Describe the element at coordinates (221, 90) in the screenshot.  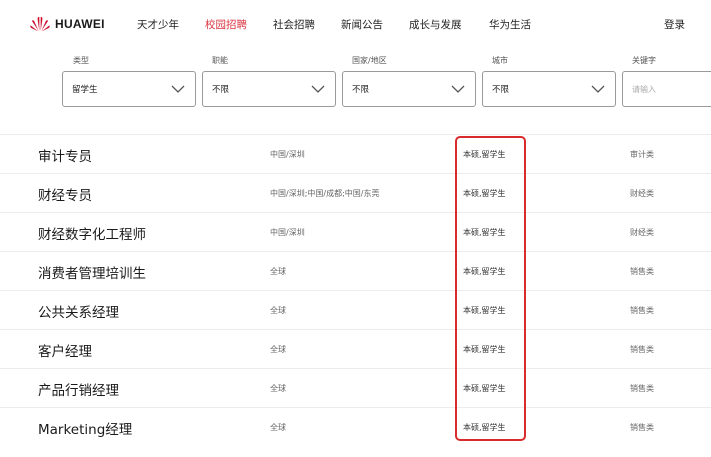
I see `role-select-value: 不限` at that location.